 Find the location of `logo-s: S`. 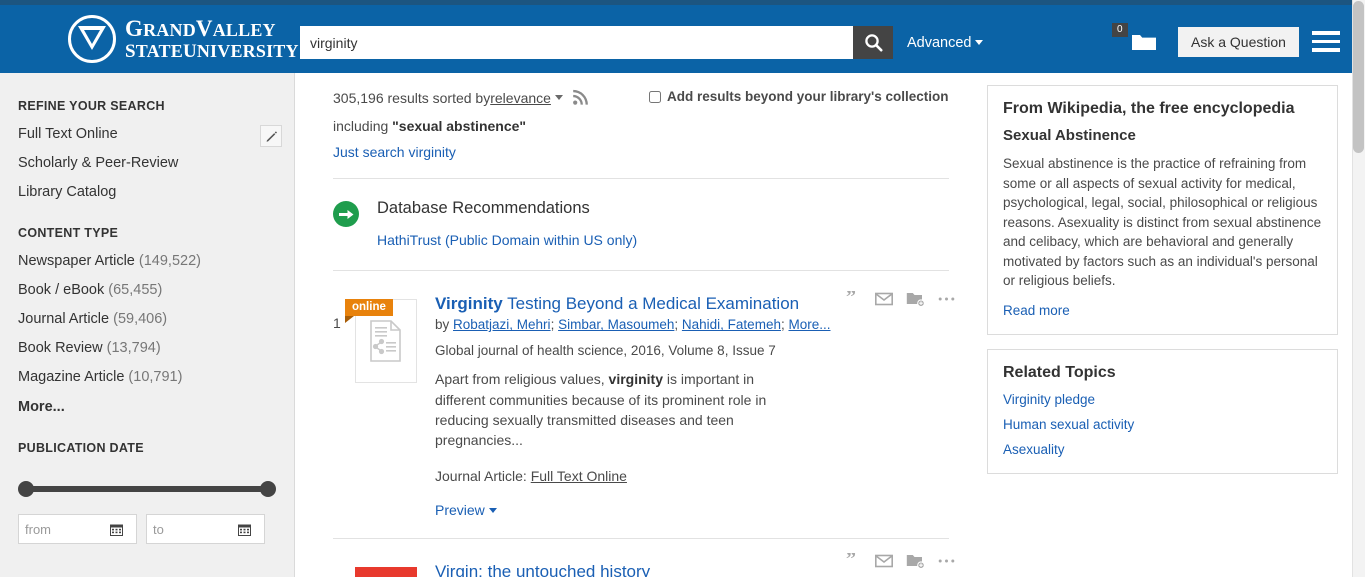

logo-s: S is located at coordinates (130, 51).